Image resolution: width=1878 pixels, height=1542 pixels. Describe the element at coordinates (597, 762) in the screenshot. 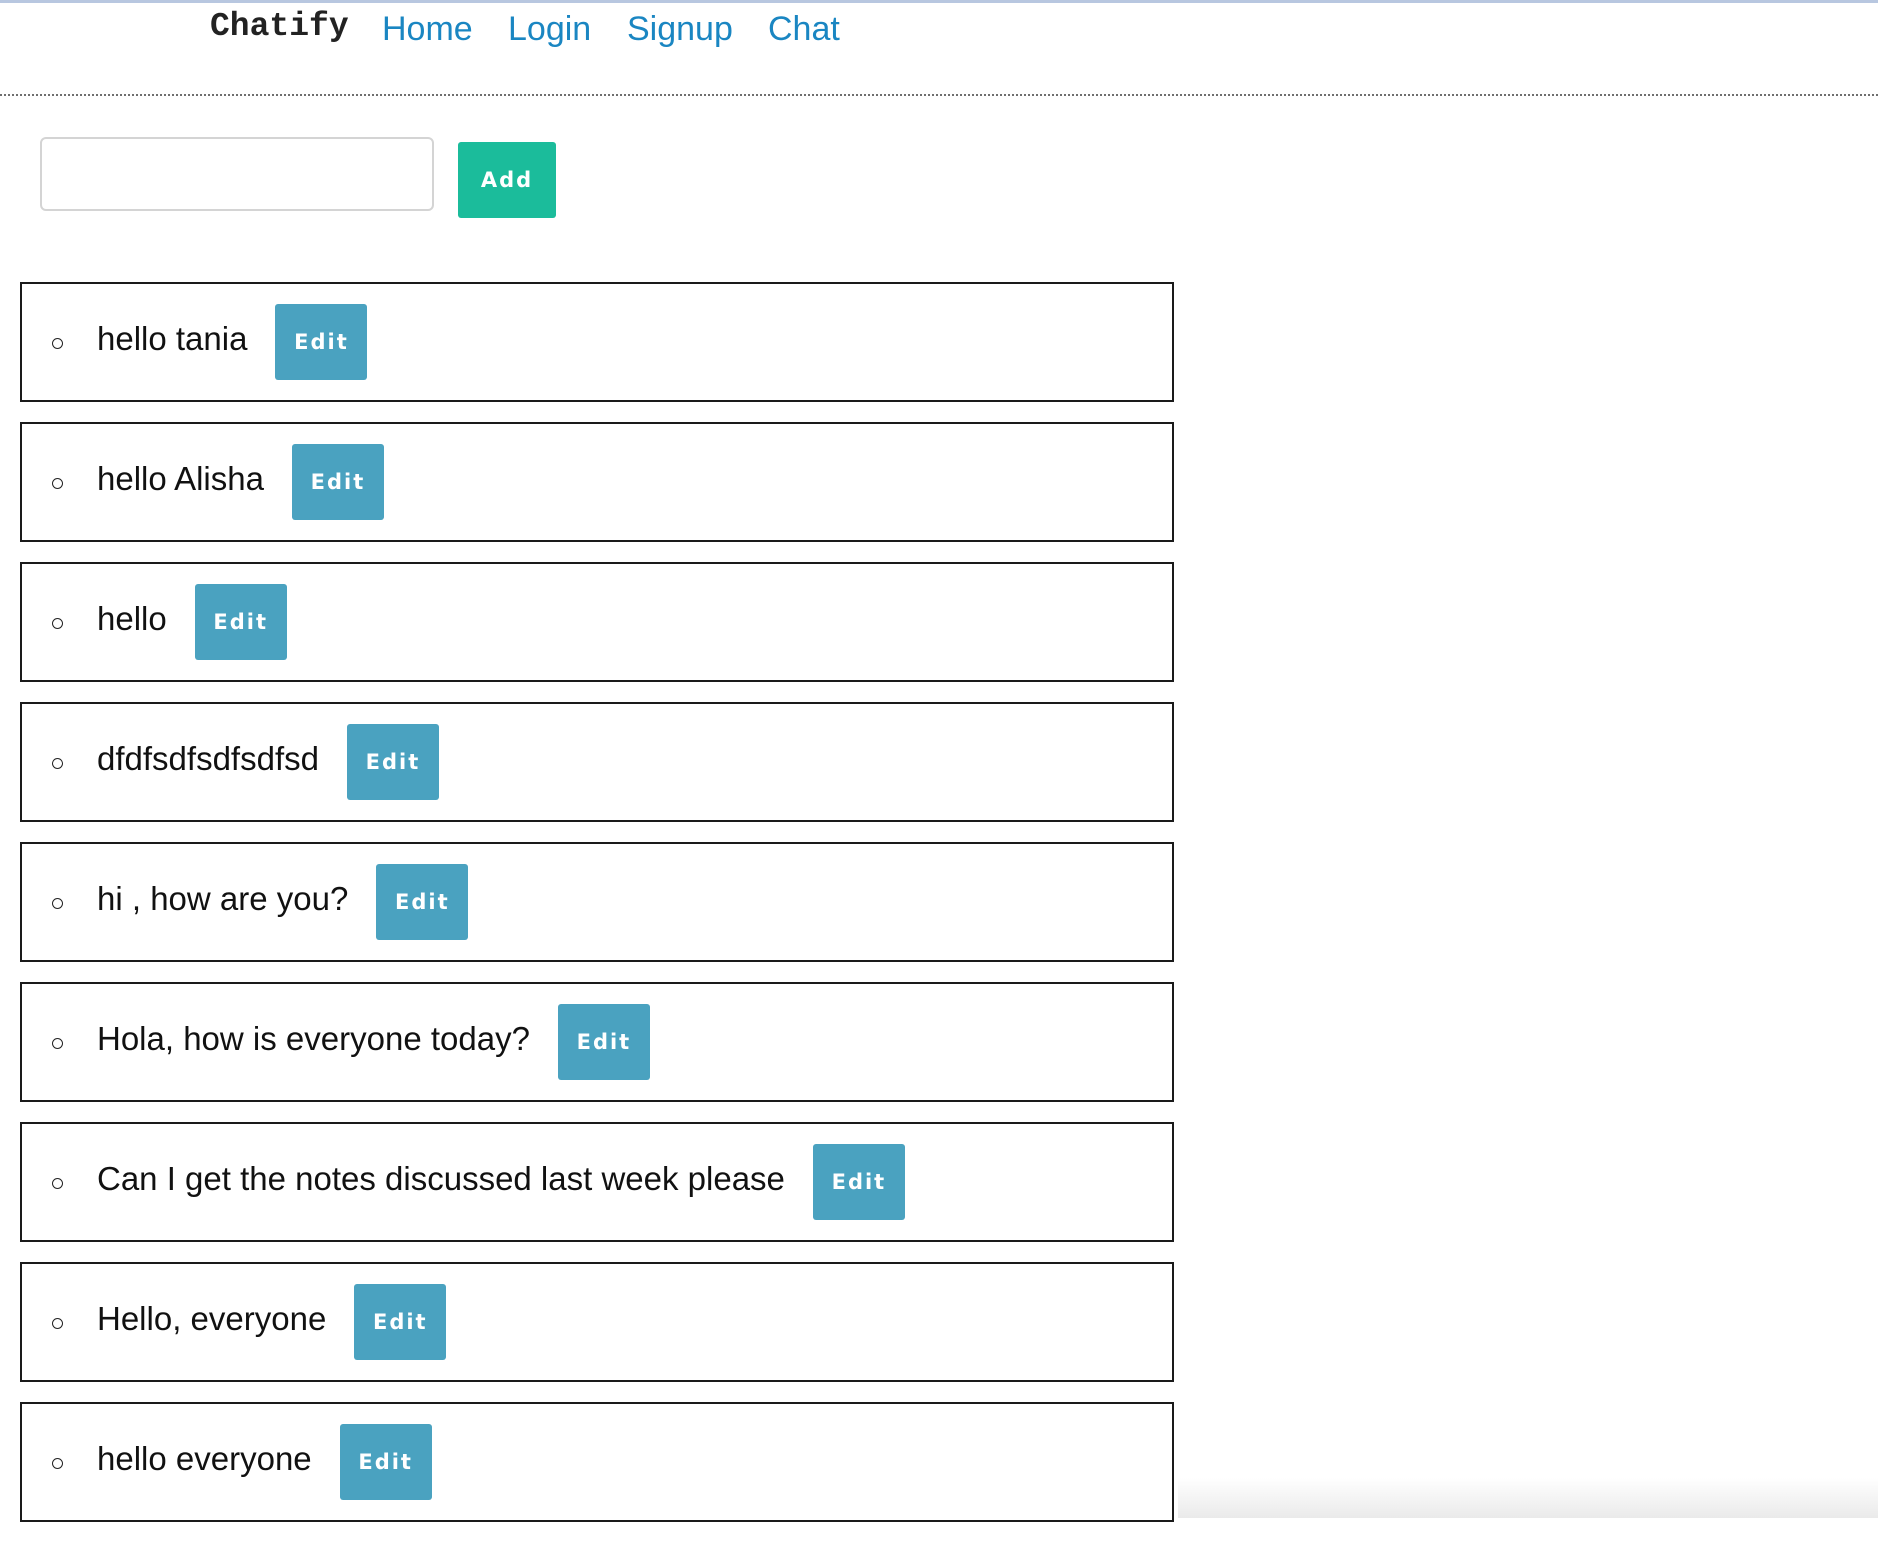

I see `message-item: dfdfsdfsdfsdfsd Edit` at that location.